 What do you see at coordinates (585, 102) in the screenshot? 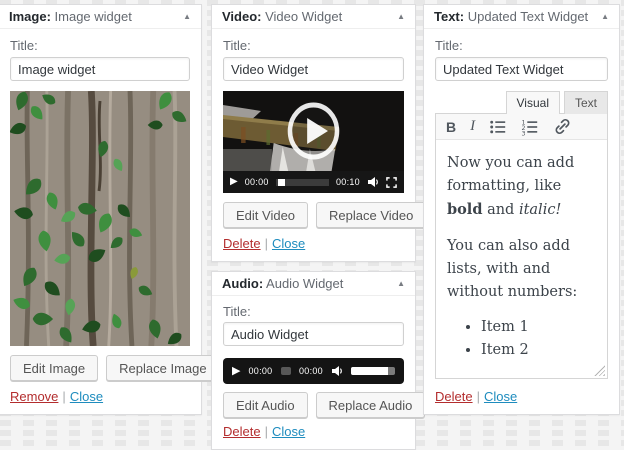
I see `tab-text: Text` at bounding box center [585, 102].